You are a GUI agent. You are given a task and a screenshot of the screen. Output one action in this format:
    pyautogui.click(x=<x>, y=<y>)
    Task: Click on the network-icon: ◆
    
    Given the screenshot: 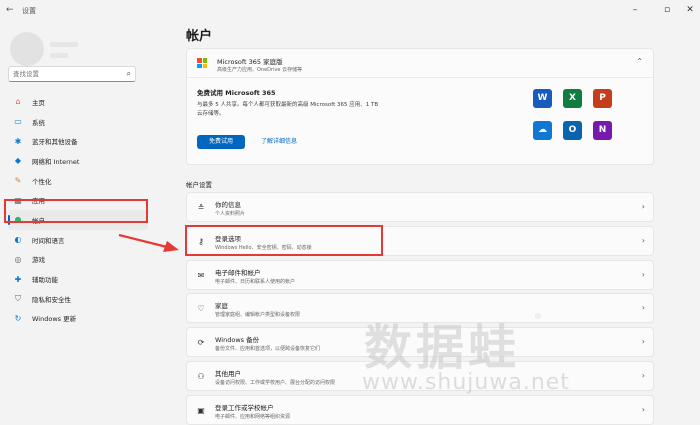 What is the action you would take?
    pyautogui.click(x=18, y=161)
    